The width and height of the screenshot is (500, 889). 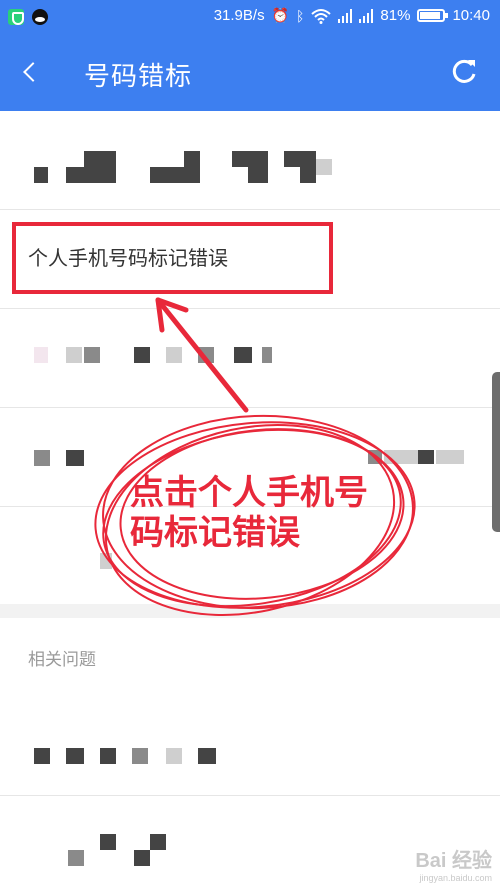 I want to click on refresh-button, so click(x=464, y=72).